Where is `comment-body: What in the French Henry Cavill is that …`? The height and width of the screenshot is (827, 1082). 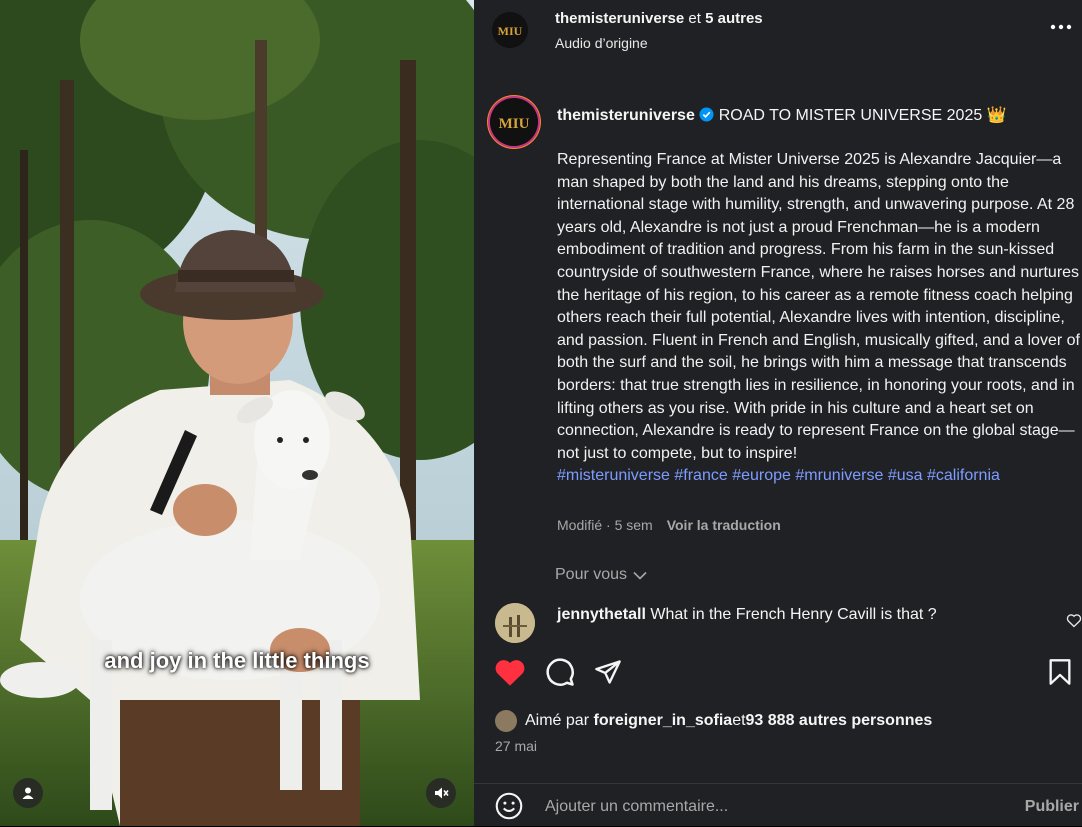 comment-body: What in the French Henry Cavill is that … is located at coordinates (793, 614).